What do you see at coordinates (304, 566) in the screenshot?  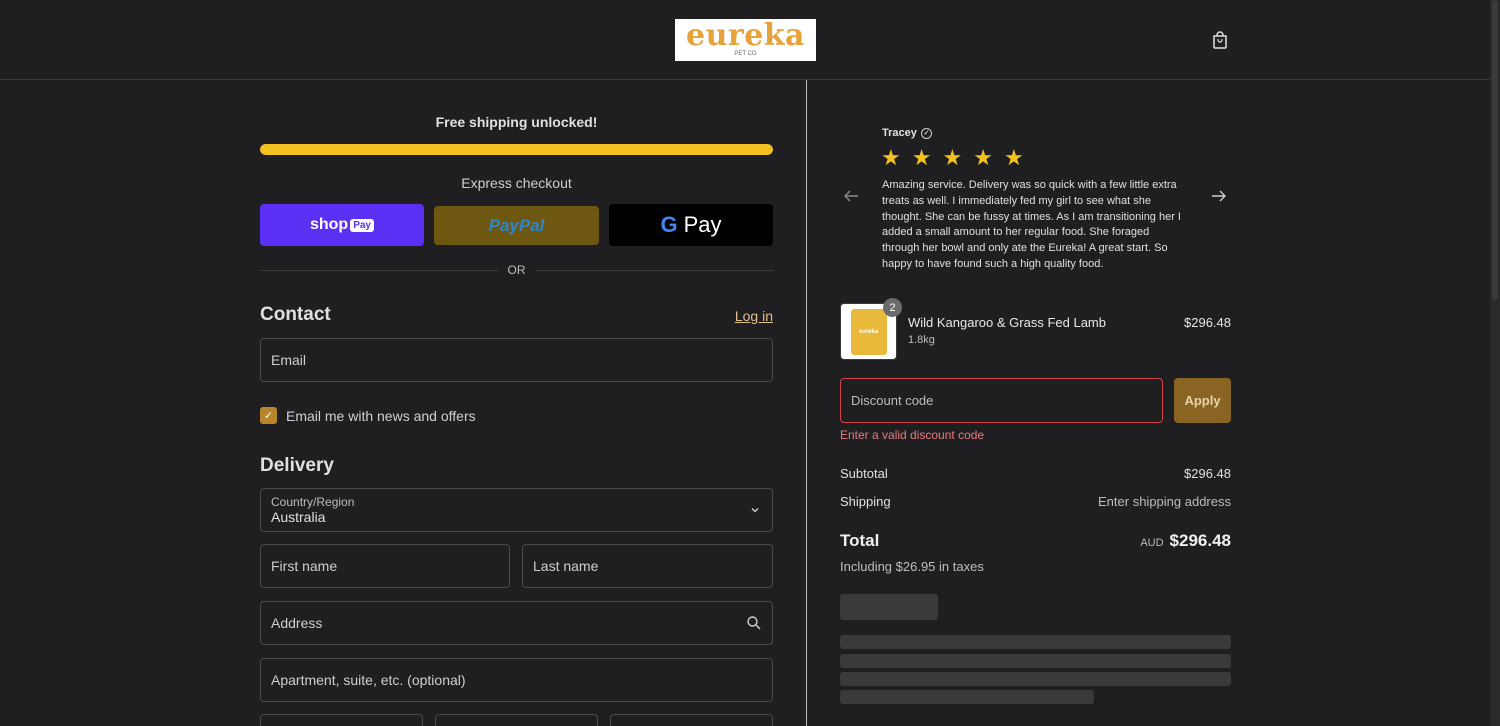 I see `first-name-placeholder: First name` at bounding box center [304, 566].